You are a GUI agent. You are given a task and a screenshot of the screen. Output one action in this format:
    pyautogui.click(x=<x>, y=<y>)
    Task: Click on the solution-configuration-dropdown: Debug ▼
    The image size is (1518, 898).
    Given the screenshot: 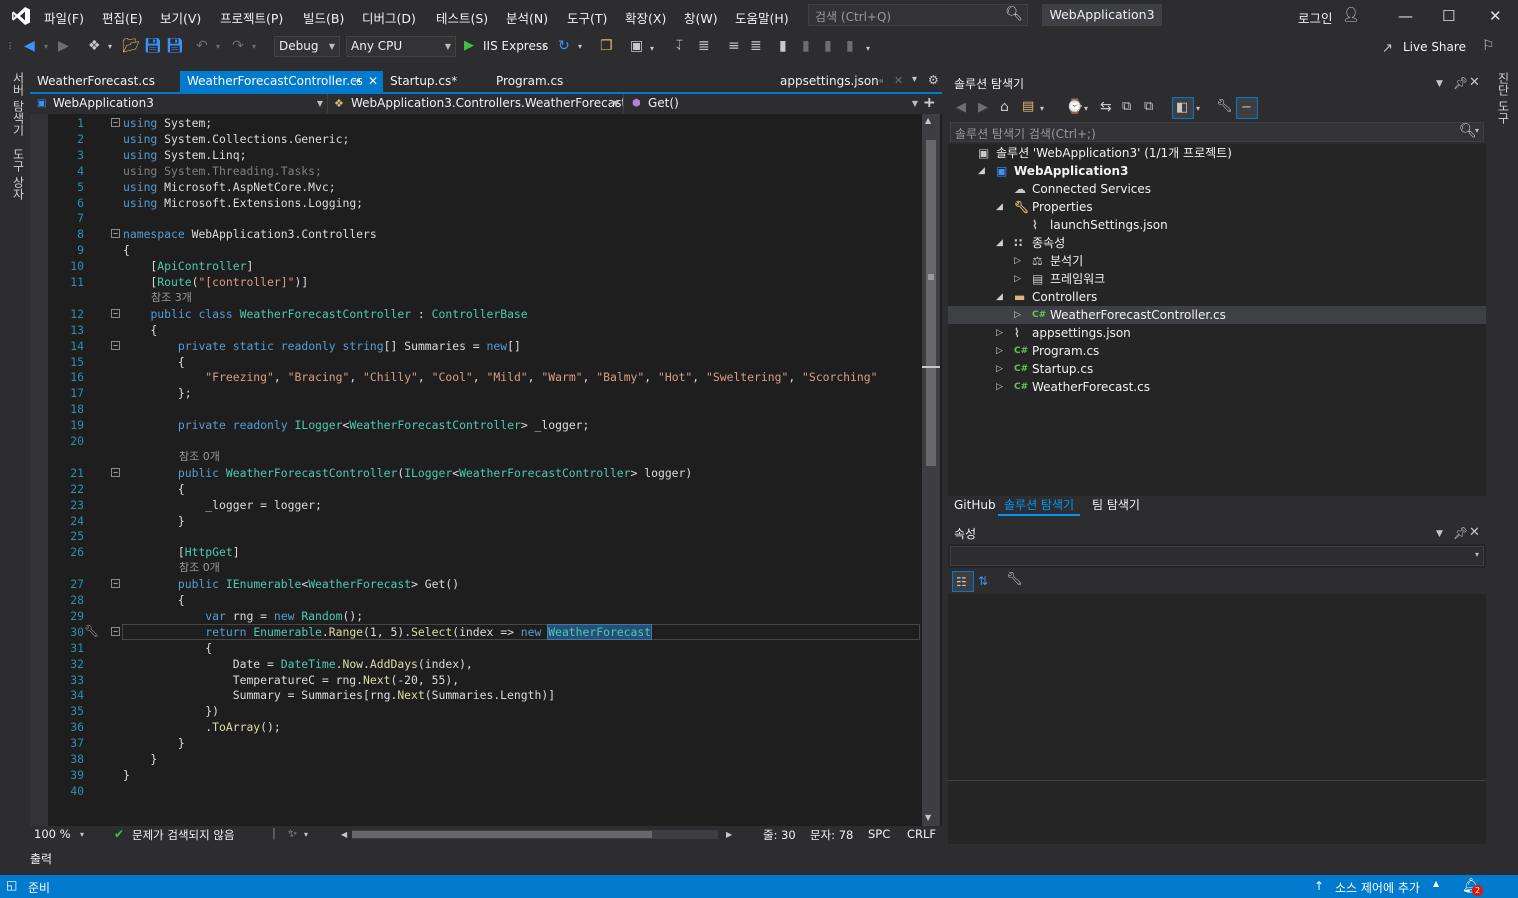 What is the action you would take?
    pyautogui.click(x=307, y=46)
    